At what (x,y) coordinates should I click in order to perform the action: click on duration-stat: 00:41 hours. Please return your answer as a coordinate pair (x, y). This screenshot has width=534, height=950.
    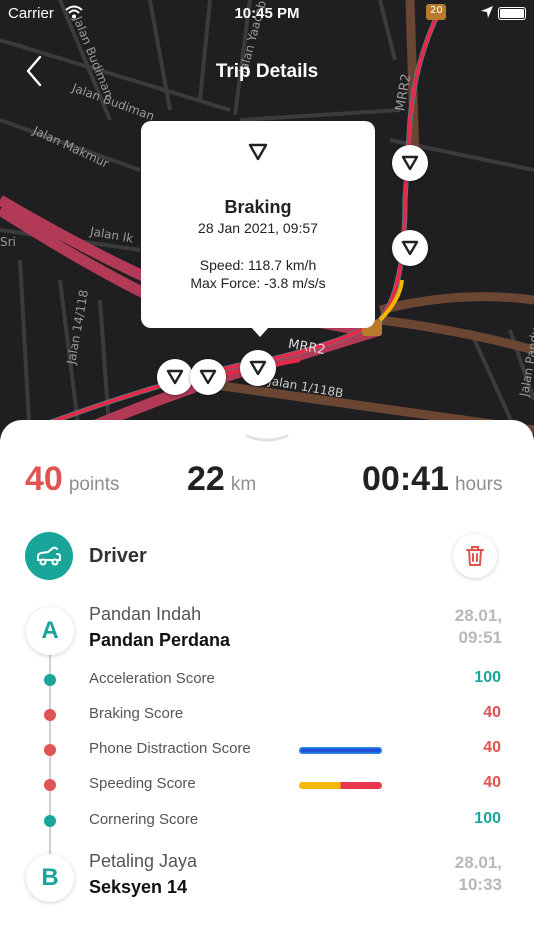
    Looking at the image, I should click on (432, 479).